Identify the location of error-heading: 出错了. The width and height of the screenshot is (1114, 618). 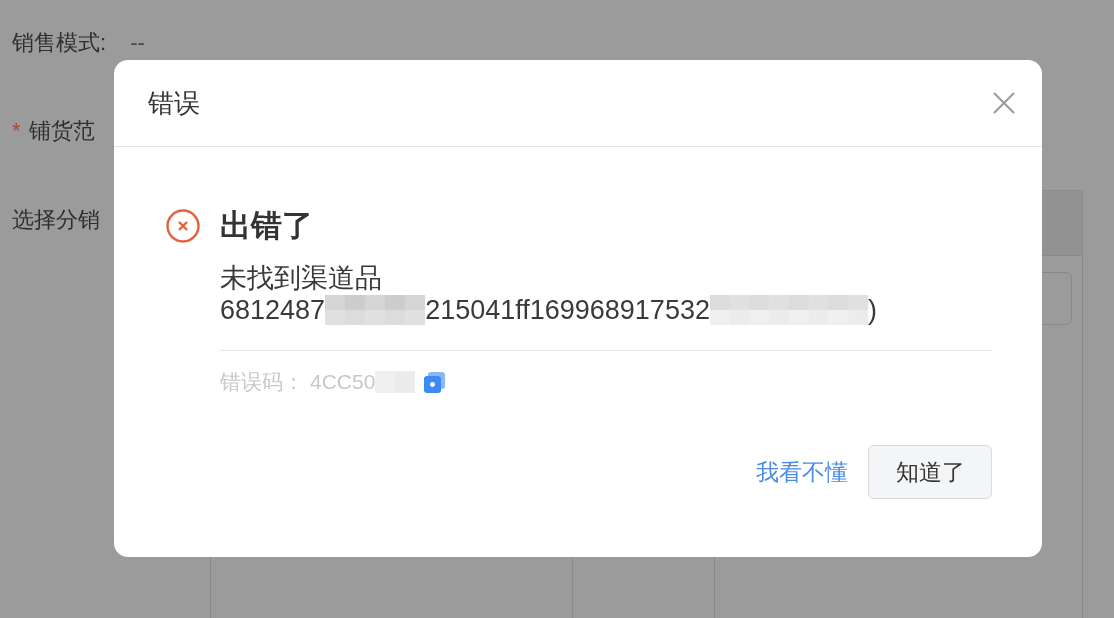
(266, 226).